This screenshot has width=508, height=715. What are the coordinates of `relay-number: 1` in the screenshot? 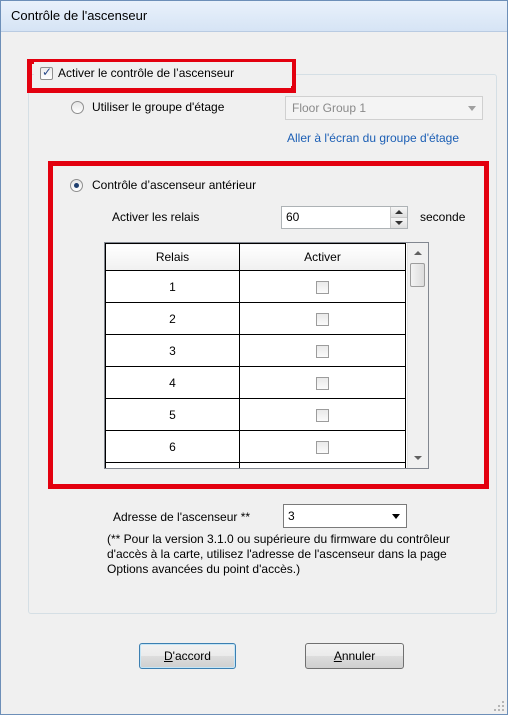 It's located at (172, 286).